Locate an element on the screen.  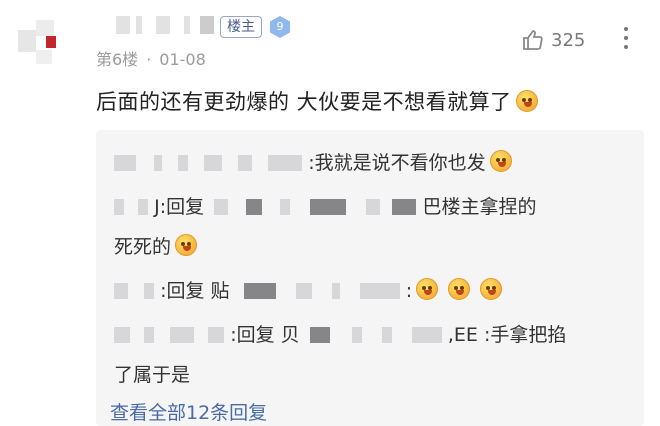
reply-prefix: :回复 贝 is located at coordinates (265, 335).